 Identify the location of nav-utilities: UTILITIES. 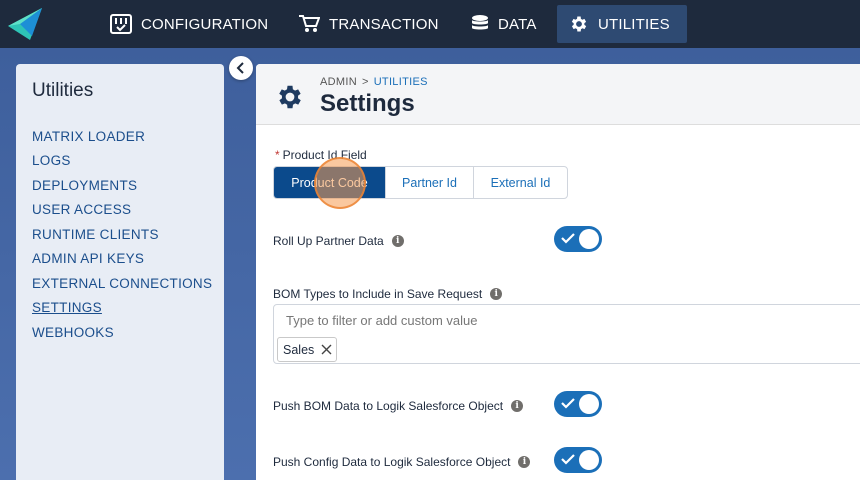
(622, 24).